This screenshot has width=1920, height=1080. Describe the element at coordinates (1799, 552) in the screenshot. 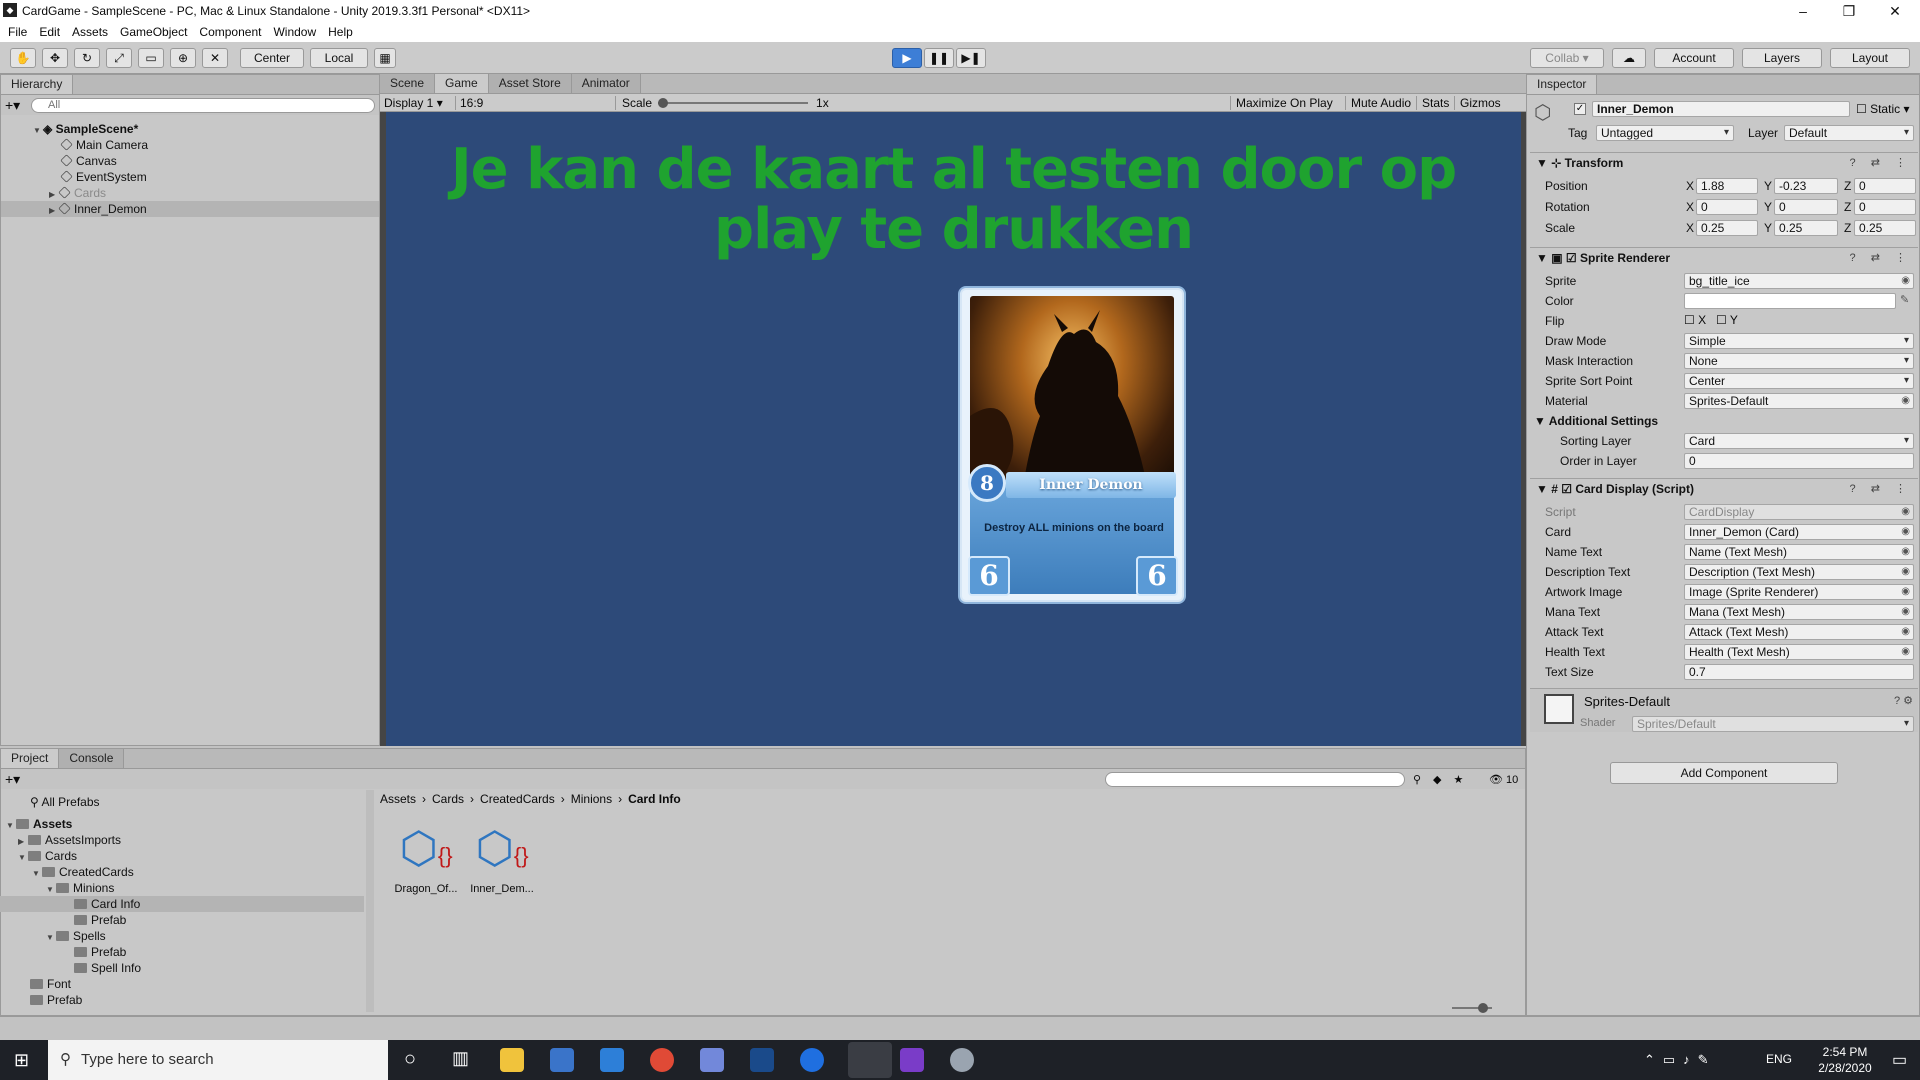

I see `name-text-field: Name (Text Mesh)` at that location.